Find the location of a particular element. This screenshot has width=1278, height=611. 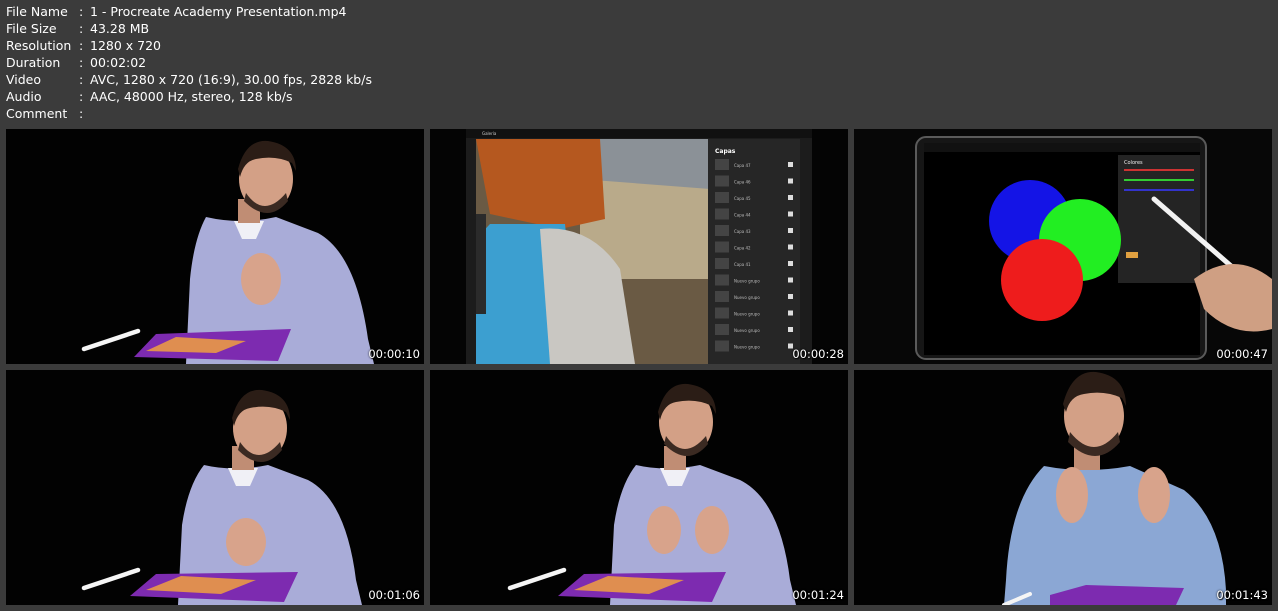

metadata-value: 1 - Procreate Academy Presentation.mp4 is located at coordinates (218, 11).